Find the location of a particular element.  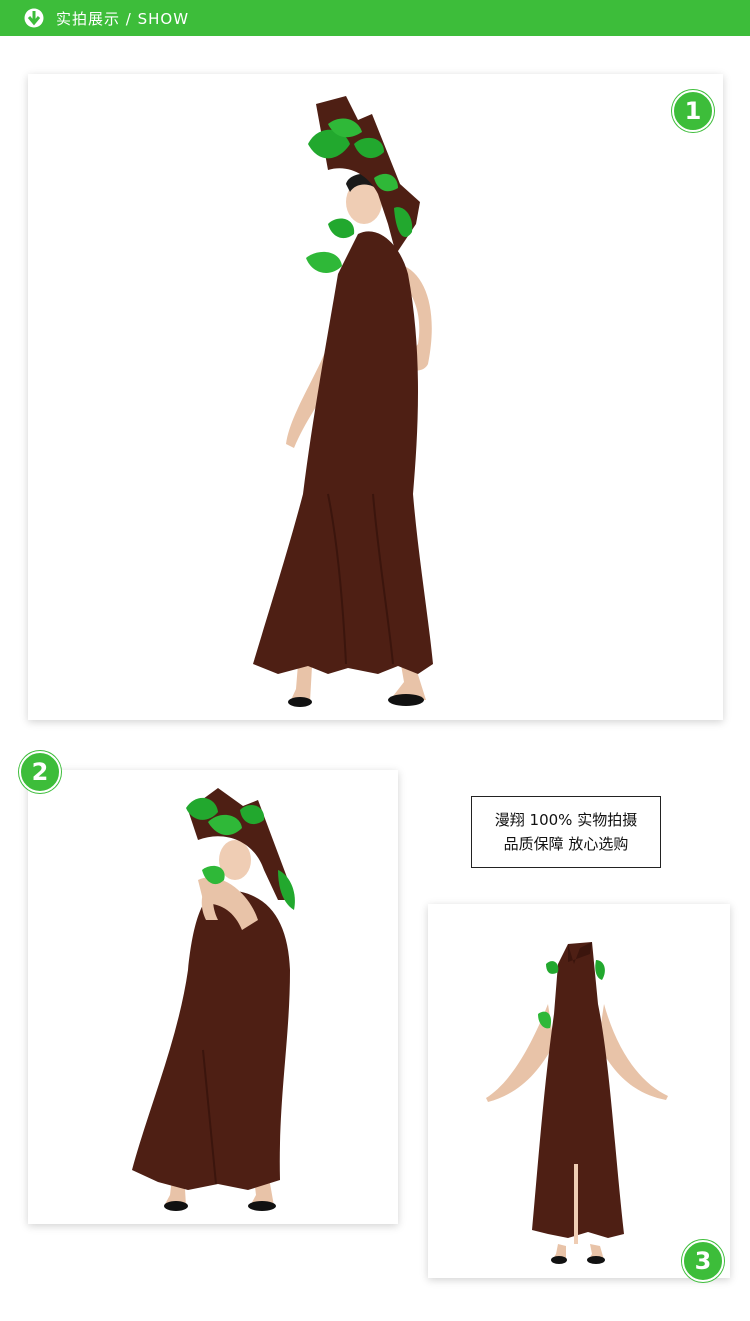

authenticity-notice: 漫翔 100% 实物拍摄 品质保障 放心选购 is located at coordinates (566, 832).